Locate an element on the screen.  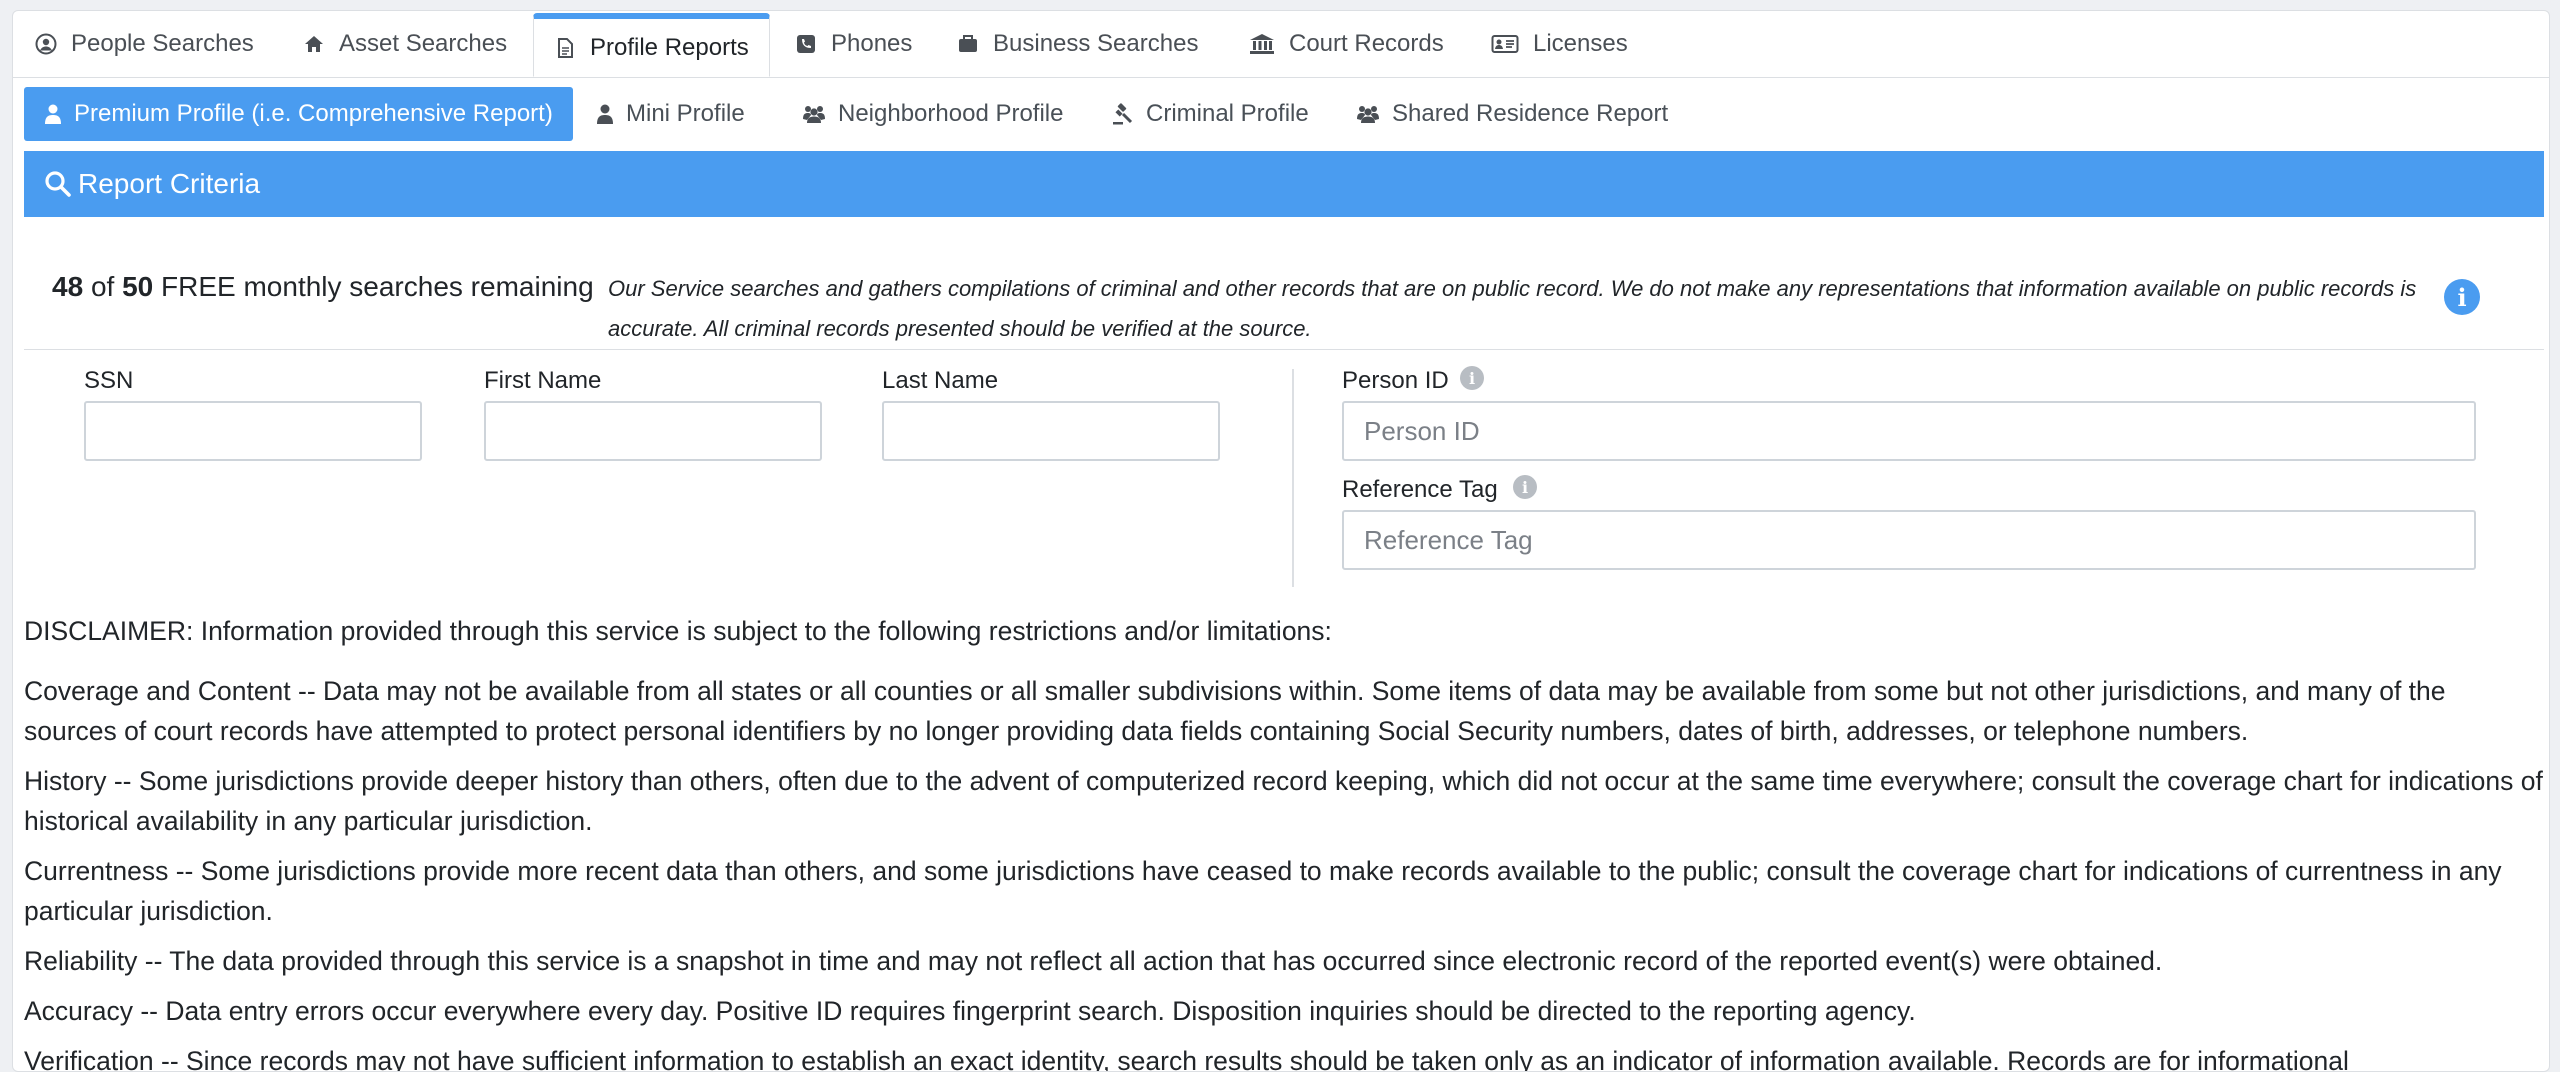
searches-total-count: 50 is located at coordinates (138, 286).